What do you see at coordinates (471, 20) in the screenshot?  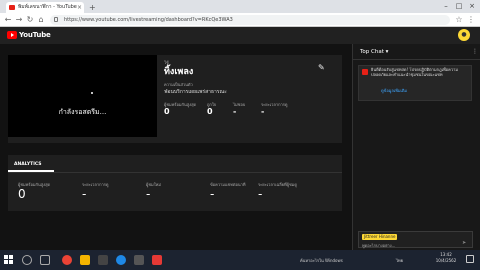 I see `browser-menu-icon: ⋮` at bounding box center [471, 20].